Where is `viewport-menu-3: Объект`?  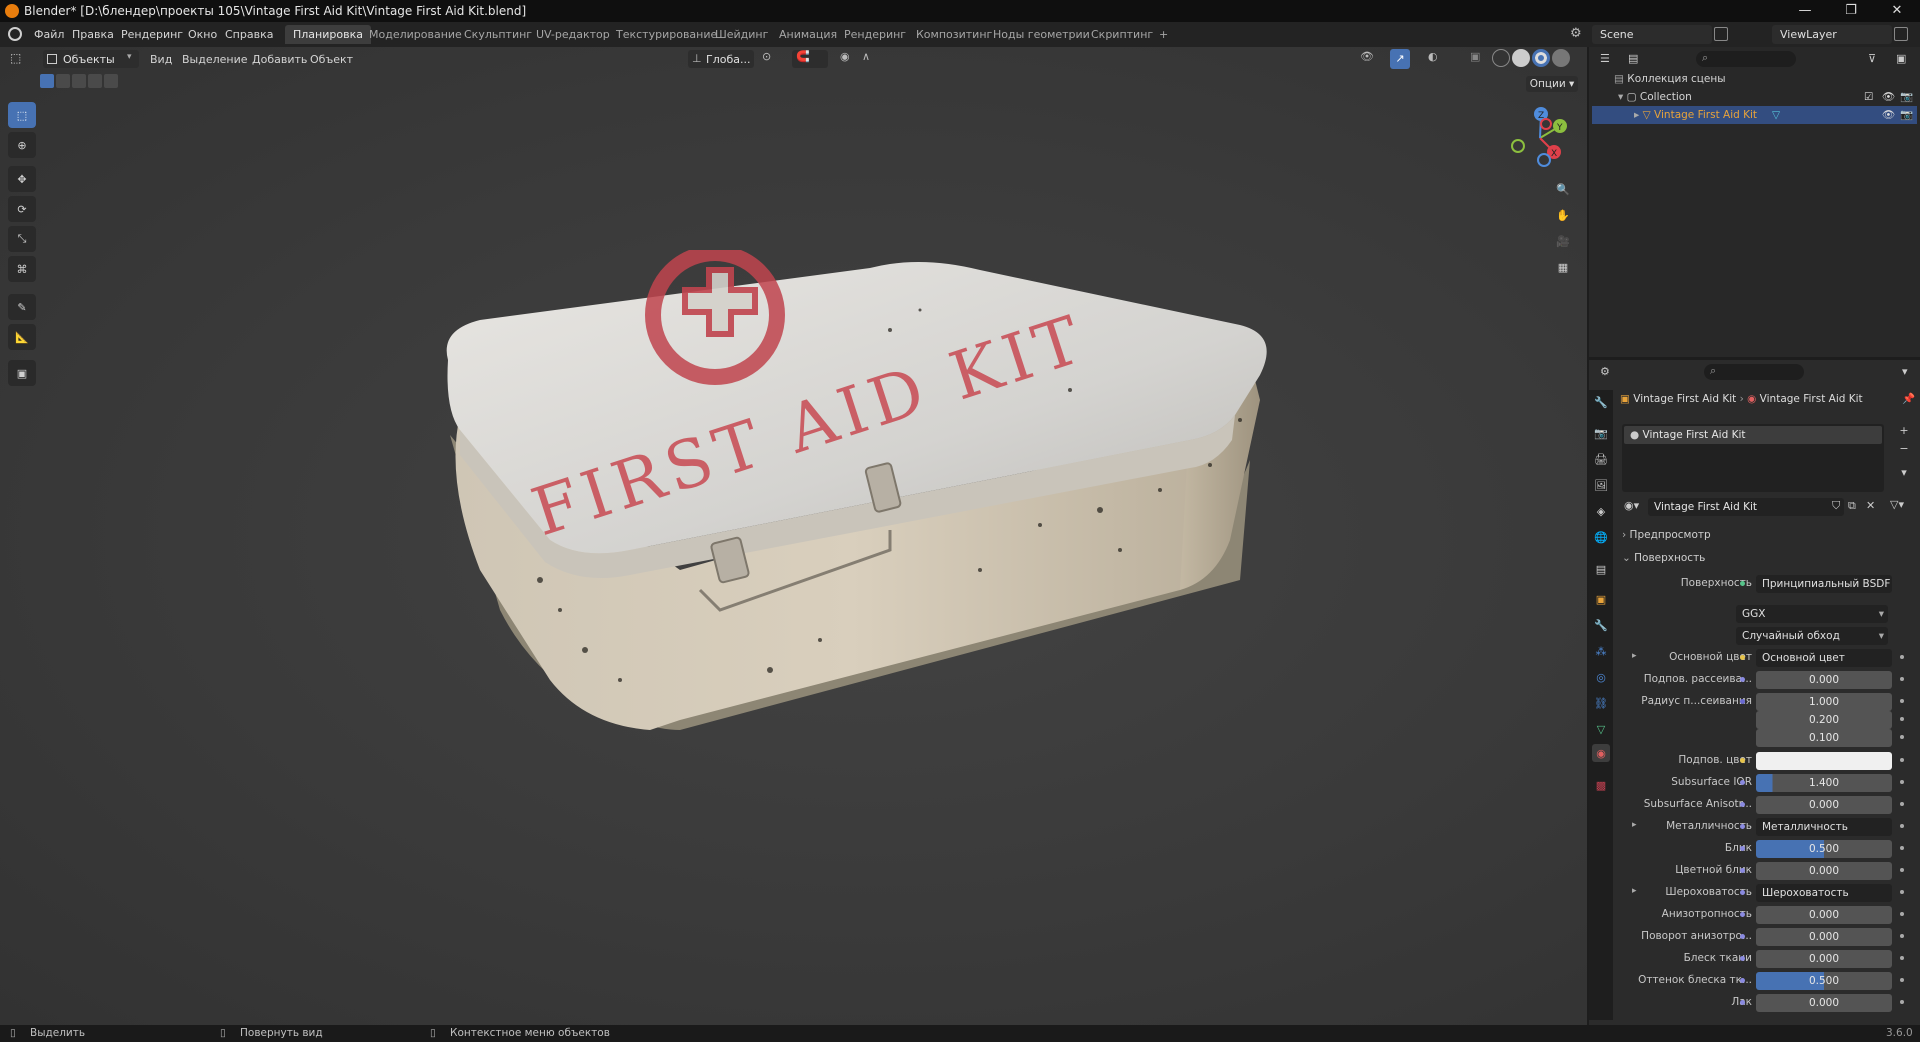
viewport-menu-3: Объект is located at coordinates (331, 59).